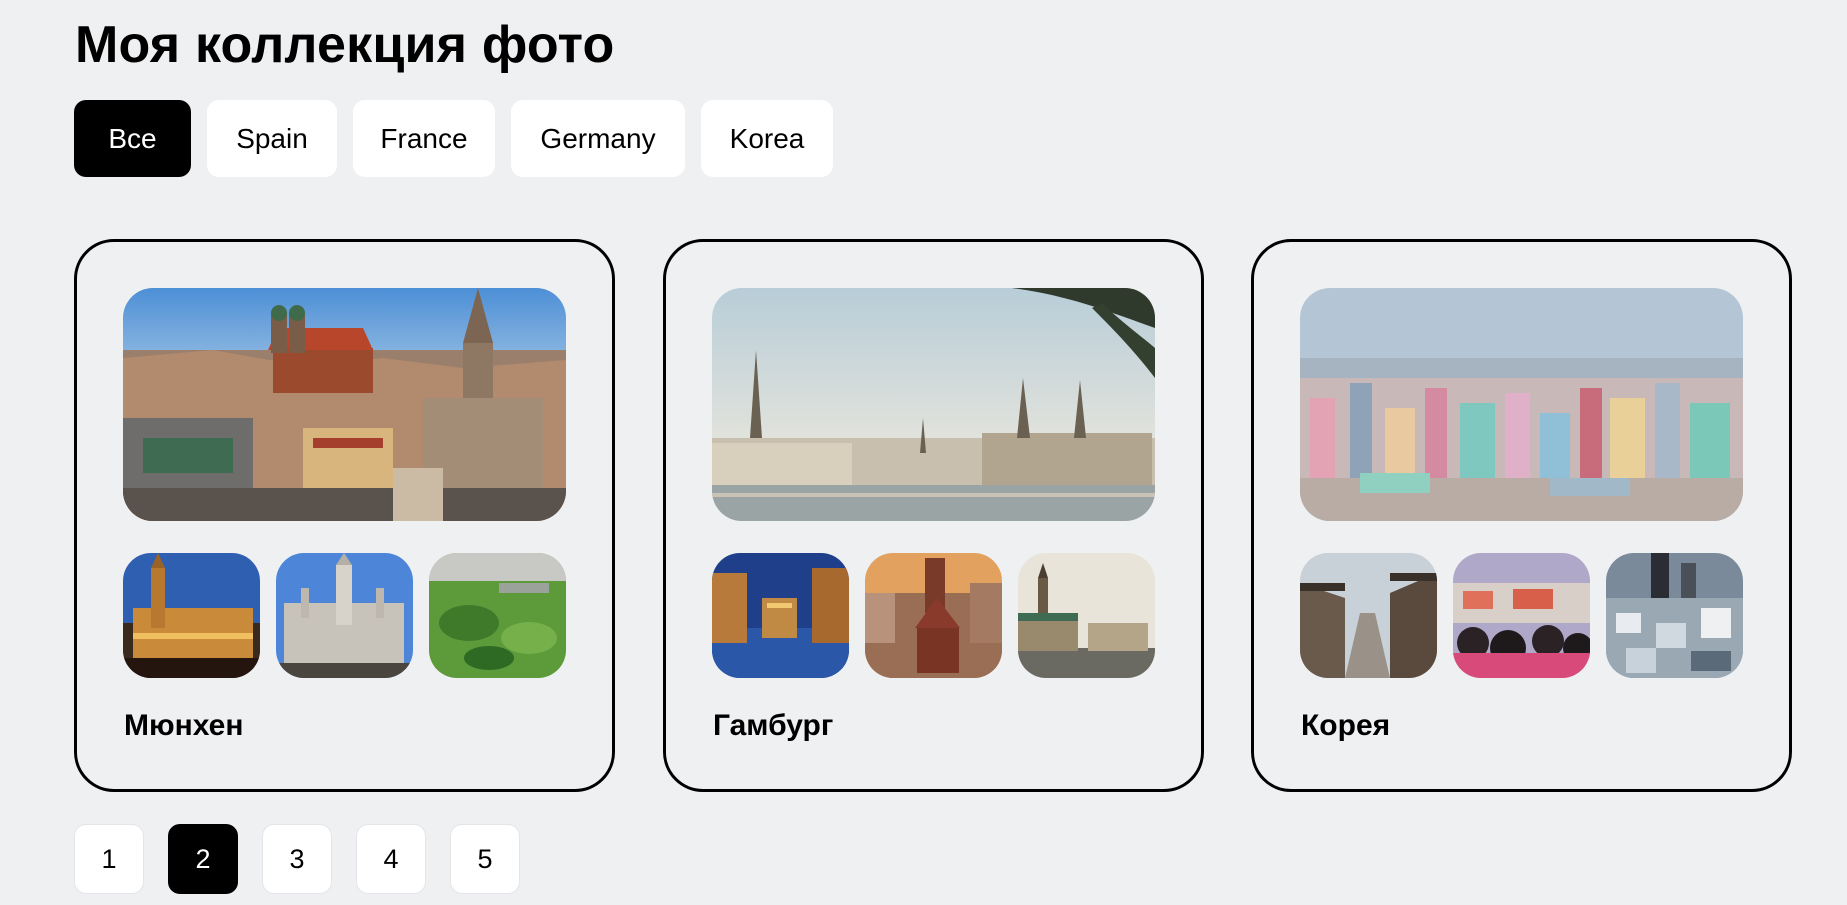  What do you see at coordinates (767, 138) in the screenshot?
I see `filter-korea-button: Korea` at bounding box center [767, 138].